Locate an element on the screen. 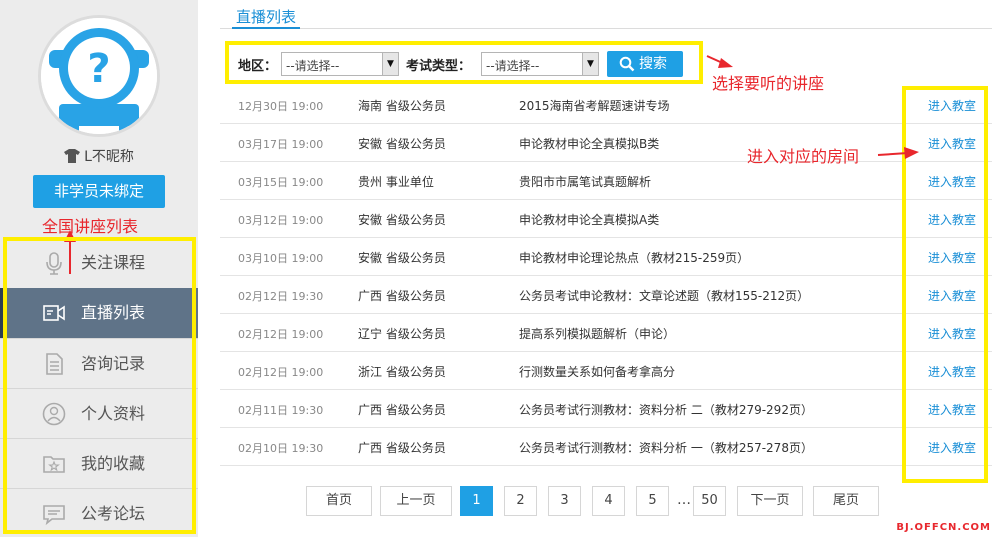  next-page-button: 下一页 is located at coordinates (770, 501).